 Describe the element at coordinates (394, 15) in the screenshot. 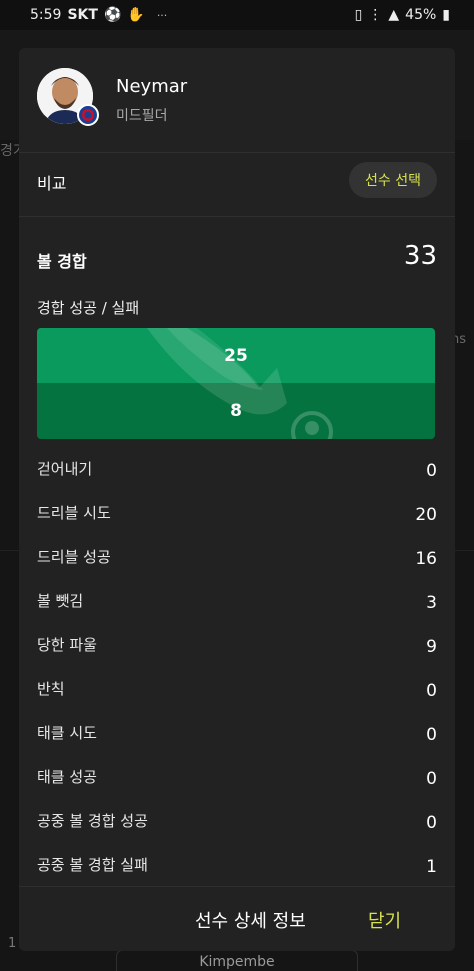

I see `signal-icon: ▲` at that location.